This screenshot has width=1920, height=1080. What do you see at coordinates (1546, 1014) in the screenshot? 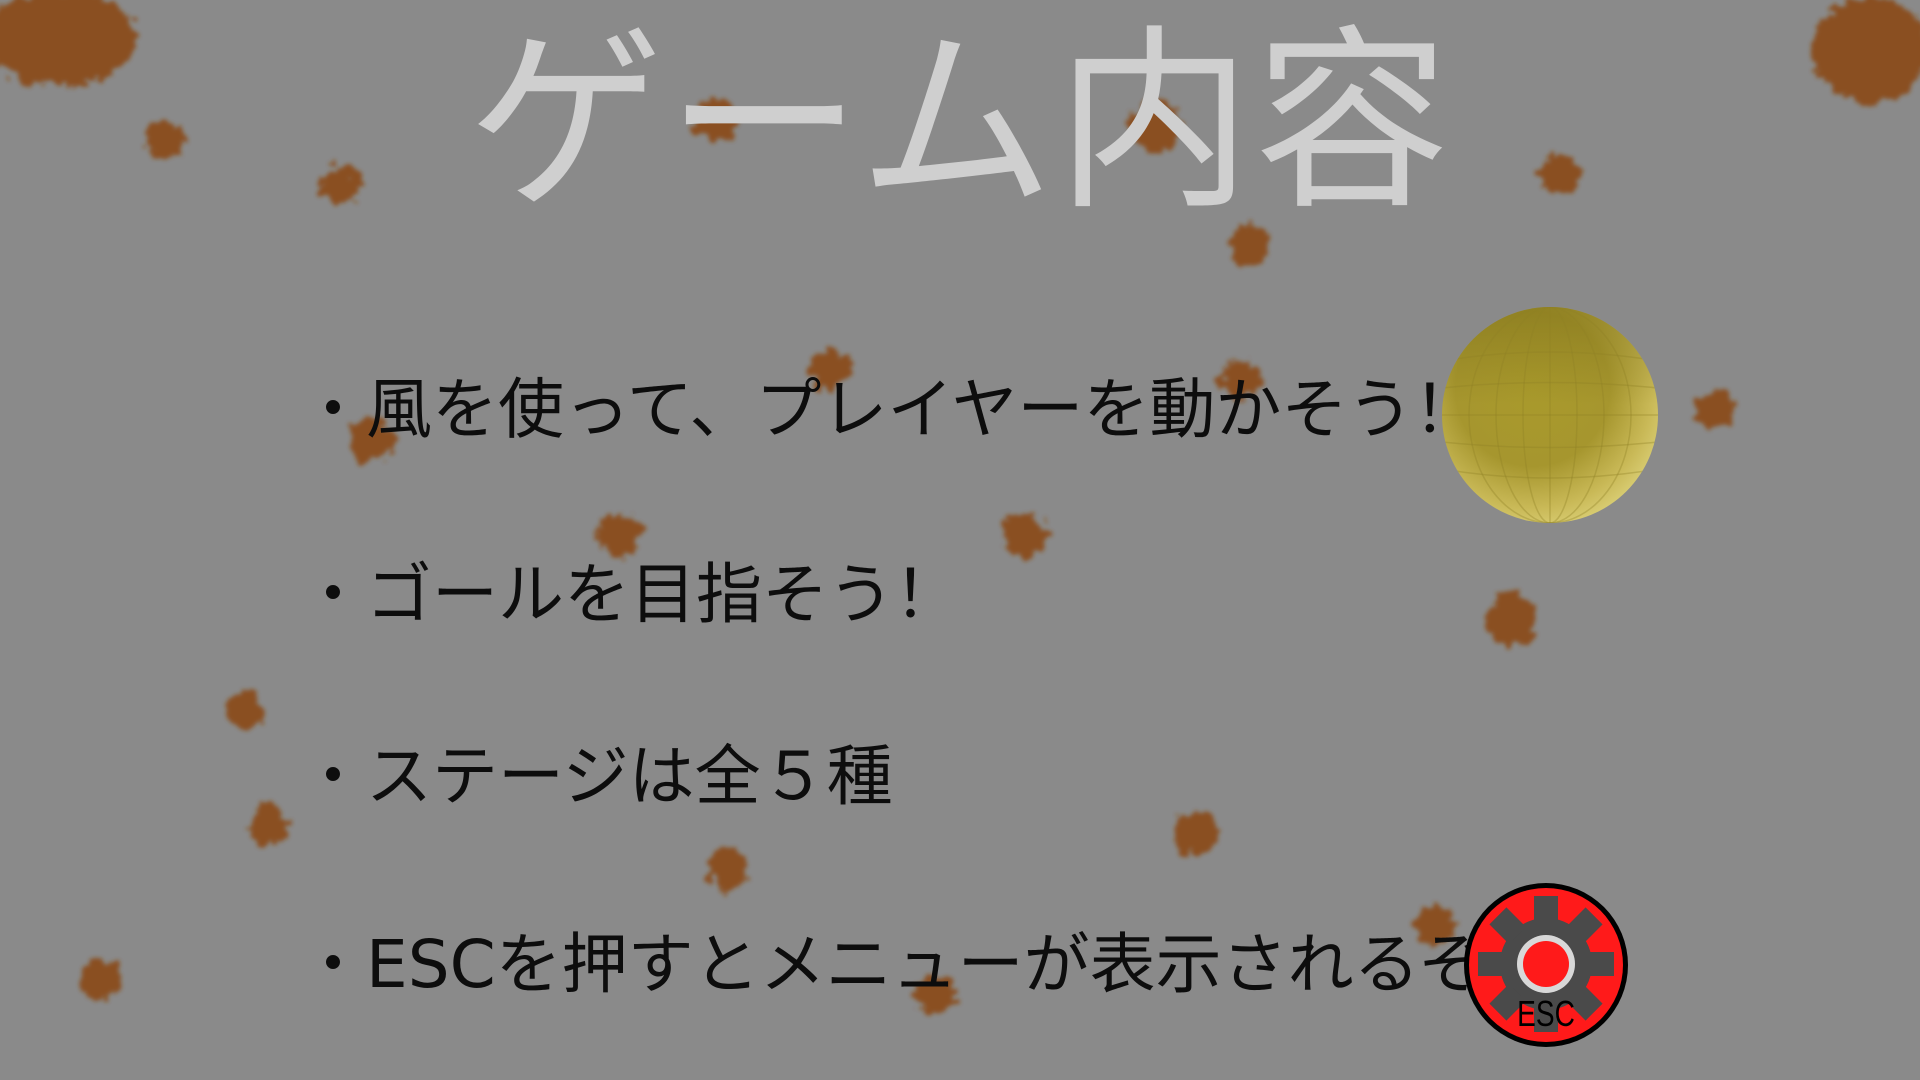
I see `esc-icon-label: ESC` at bounding box center [1546, 1014].